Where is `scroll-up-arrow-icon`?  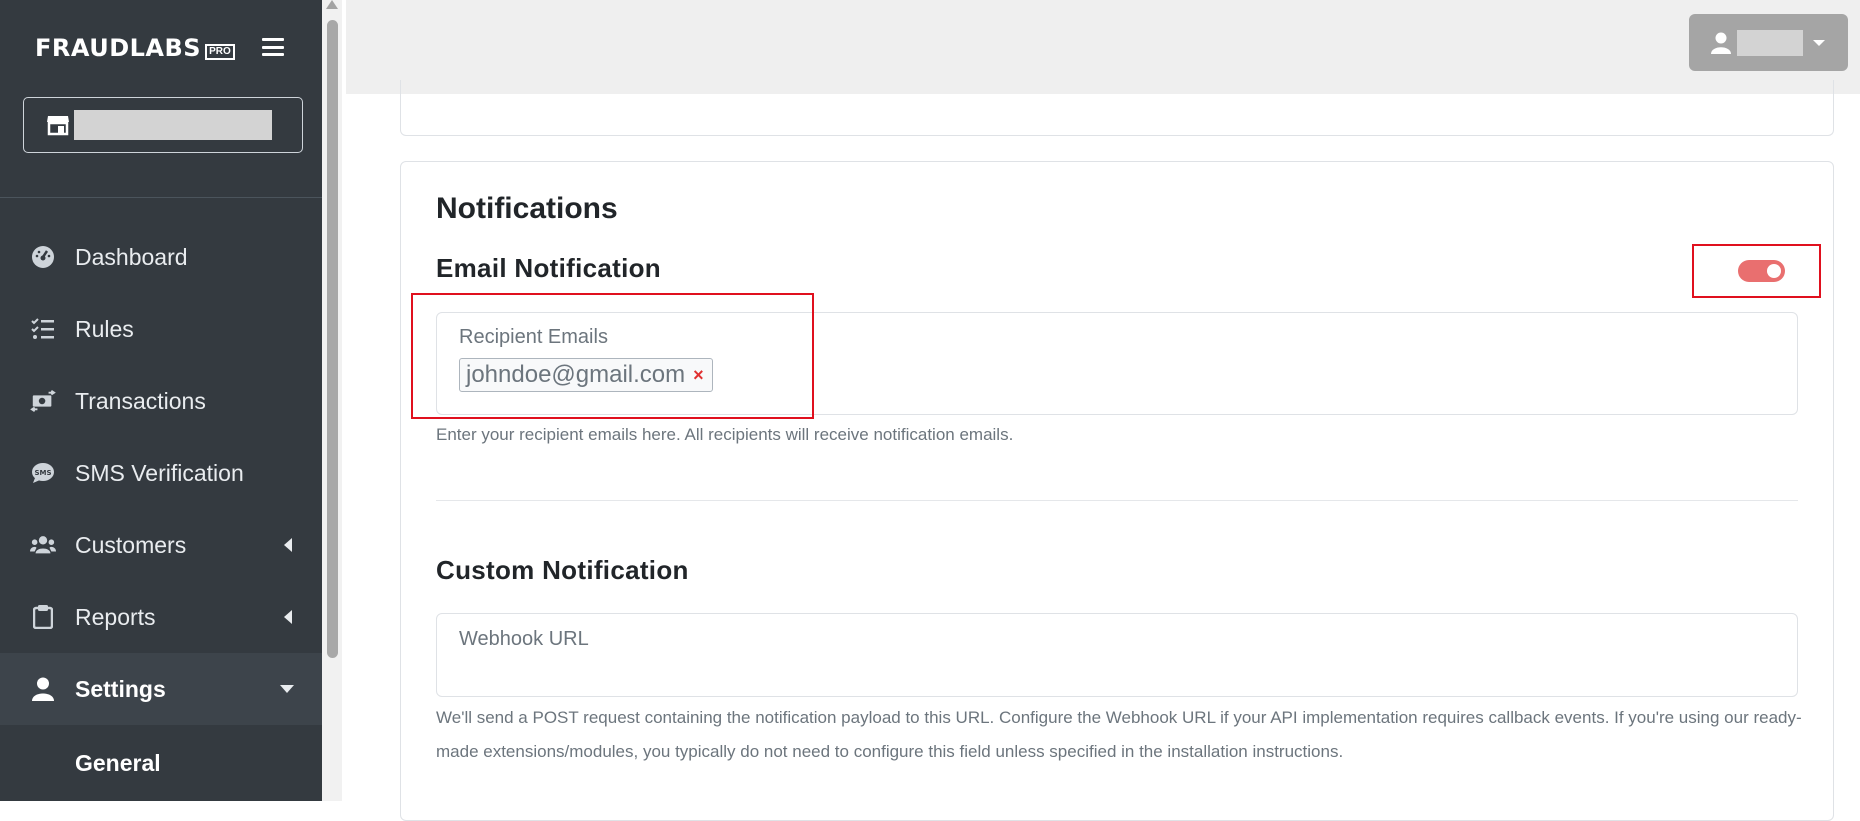
scroll-up-arrow-icon is located at coordinates (332, 4).